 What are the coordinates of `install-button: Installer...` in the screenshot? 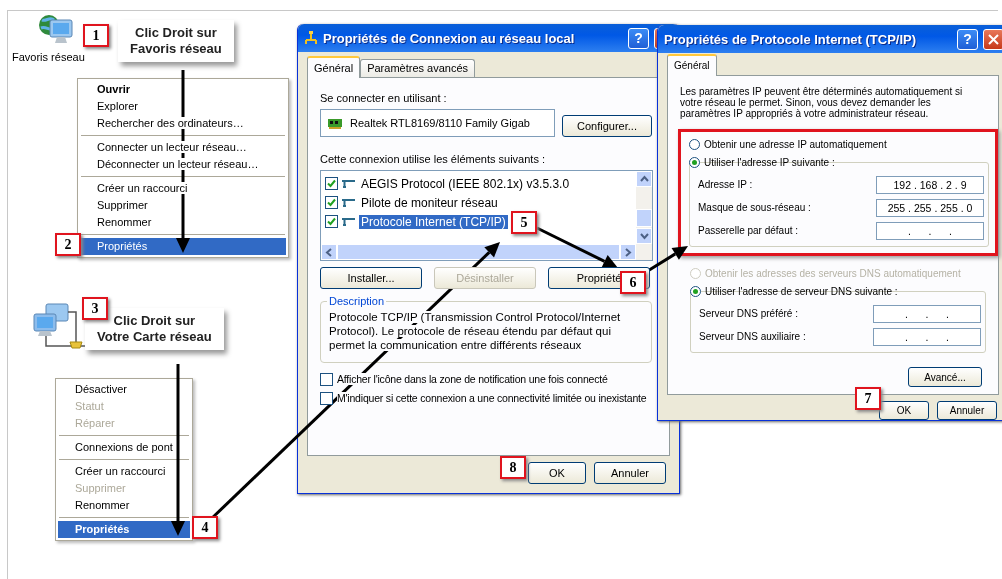 It's located at (371, 278).